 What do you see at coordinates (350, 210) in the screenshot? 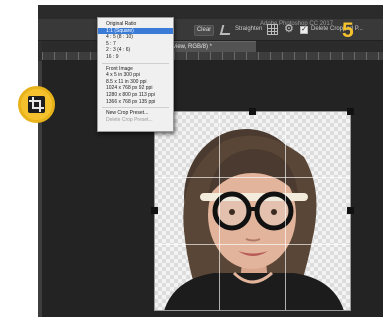
I see `crop-handle-right` at bounding box center [350, 210].